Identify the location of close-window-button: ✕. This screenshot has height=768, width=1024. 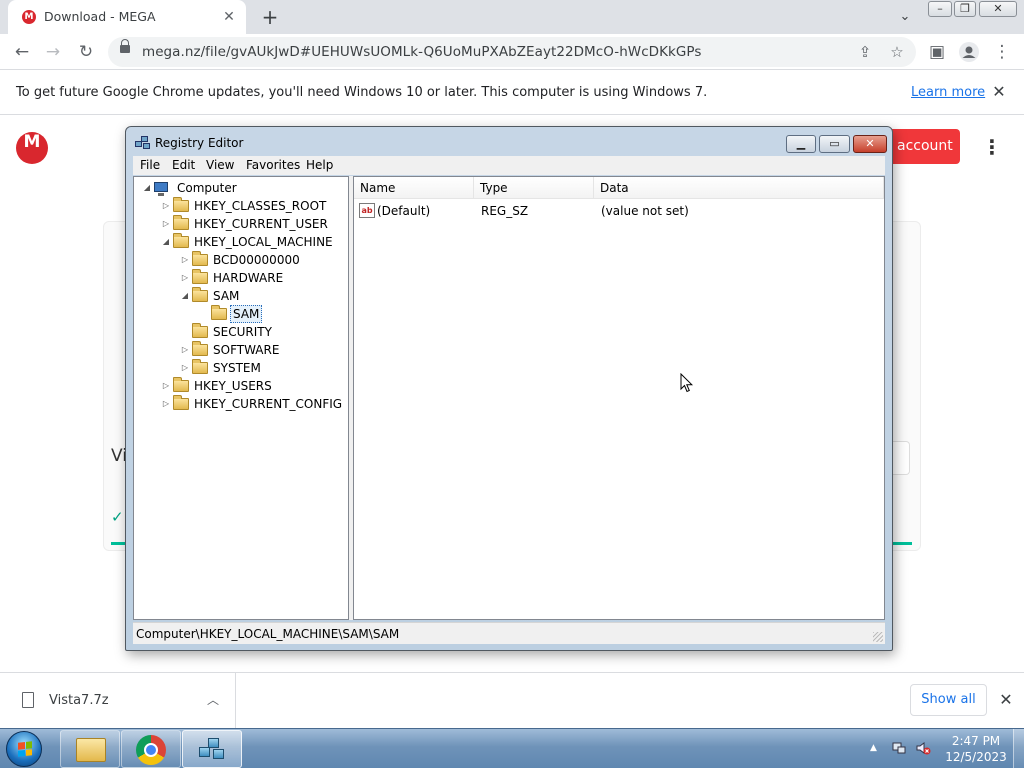
(998, 9).